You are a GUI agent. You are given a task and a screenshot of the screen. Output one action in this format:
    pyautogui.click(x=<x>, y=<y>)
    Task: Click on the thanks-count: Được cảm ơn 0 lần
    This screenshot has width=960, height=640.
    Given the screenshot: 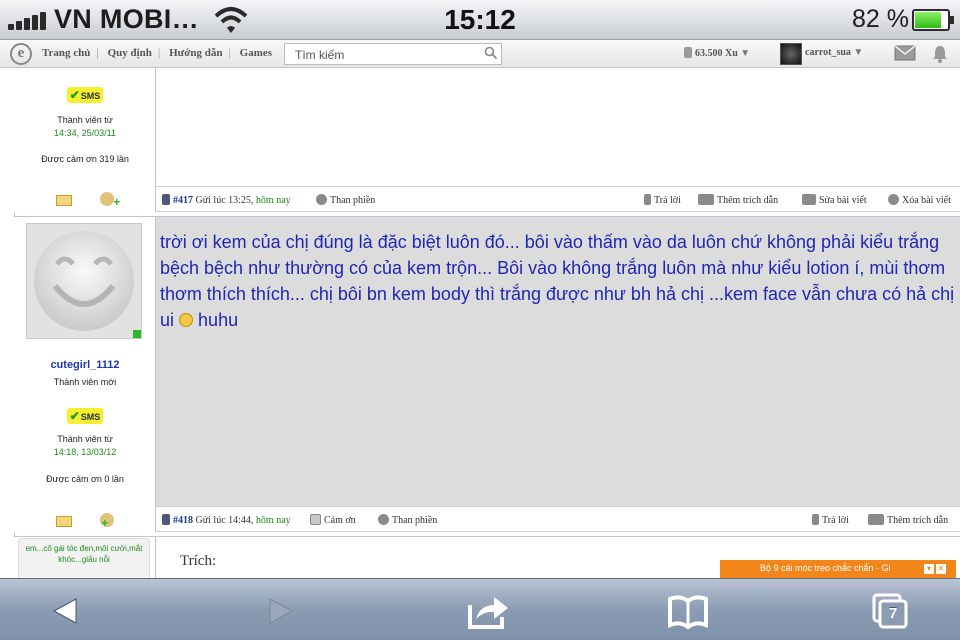 What is the action you would take?
    pyautogui.click(x=85, y=479)
    